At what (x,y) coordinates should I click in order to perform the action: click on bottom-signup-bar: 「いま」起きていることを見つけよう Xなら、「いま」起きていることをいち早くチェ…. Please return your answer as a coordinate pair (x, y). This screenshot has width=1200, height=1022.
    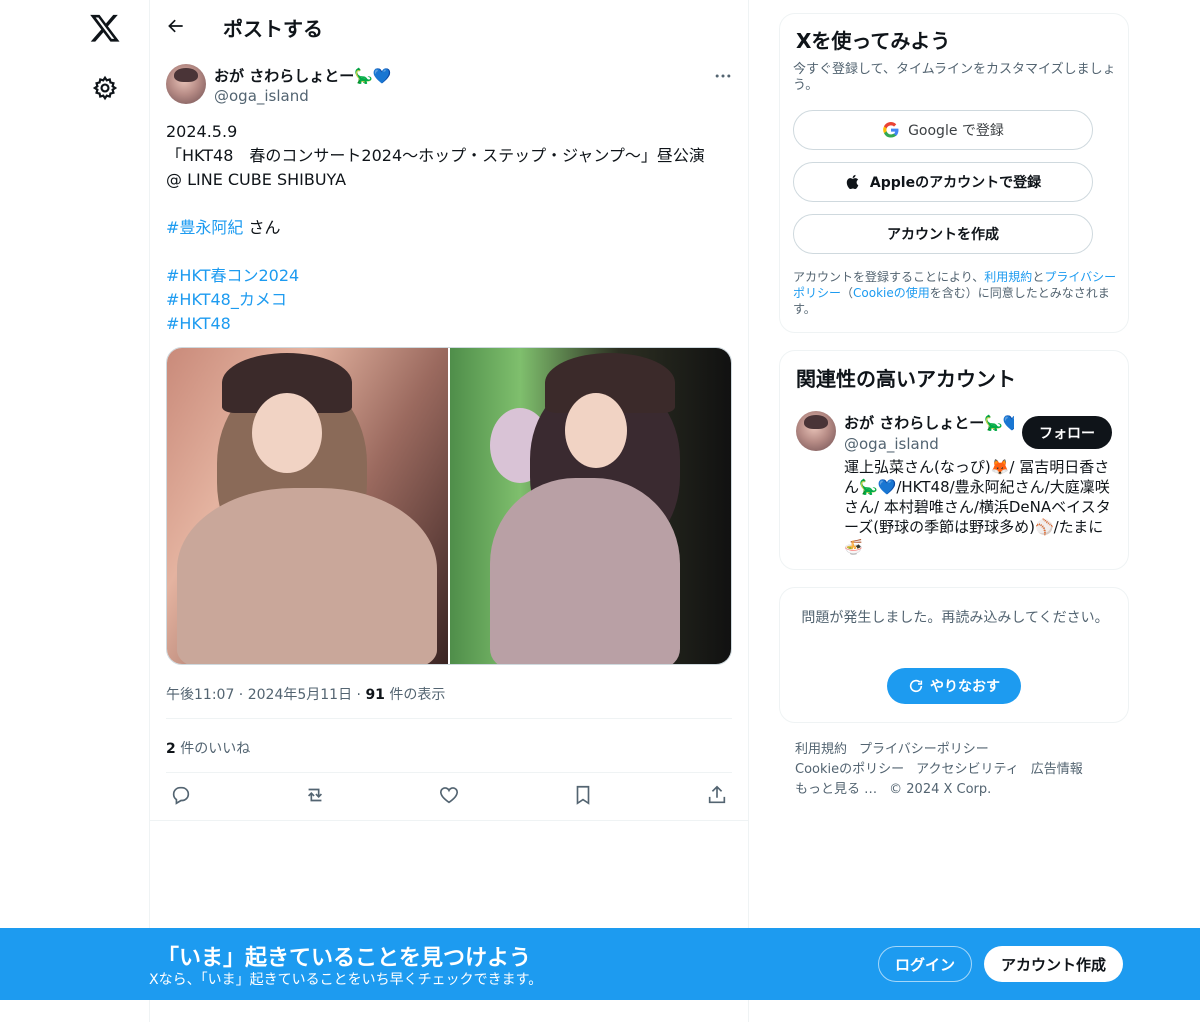
    Looking at the image, I should click on (600, 964).